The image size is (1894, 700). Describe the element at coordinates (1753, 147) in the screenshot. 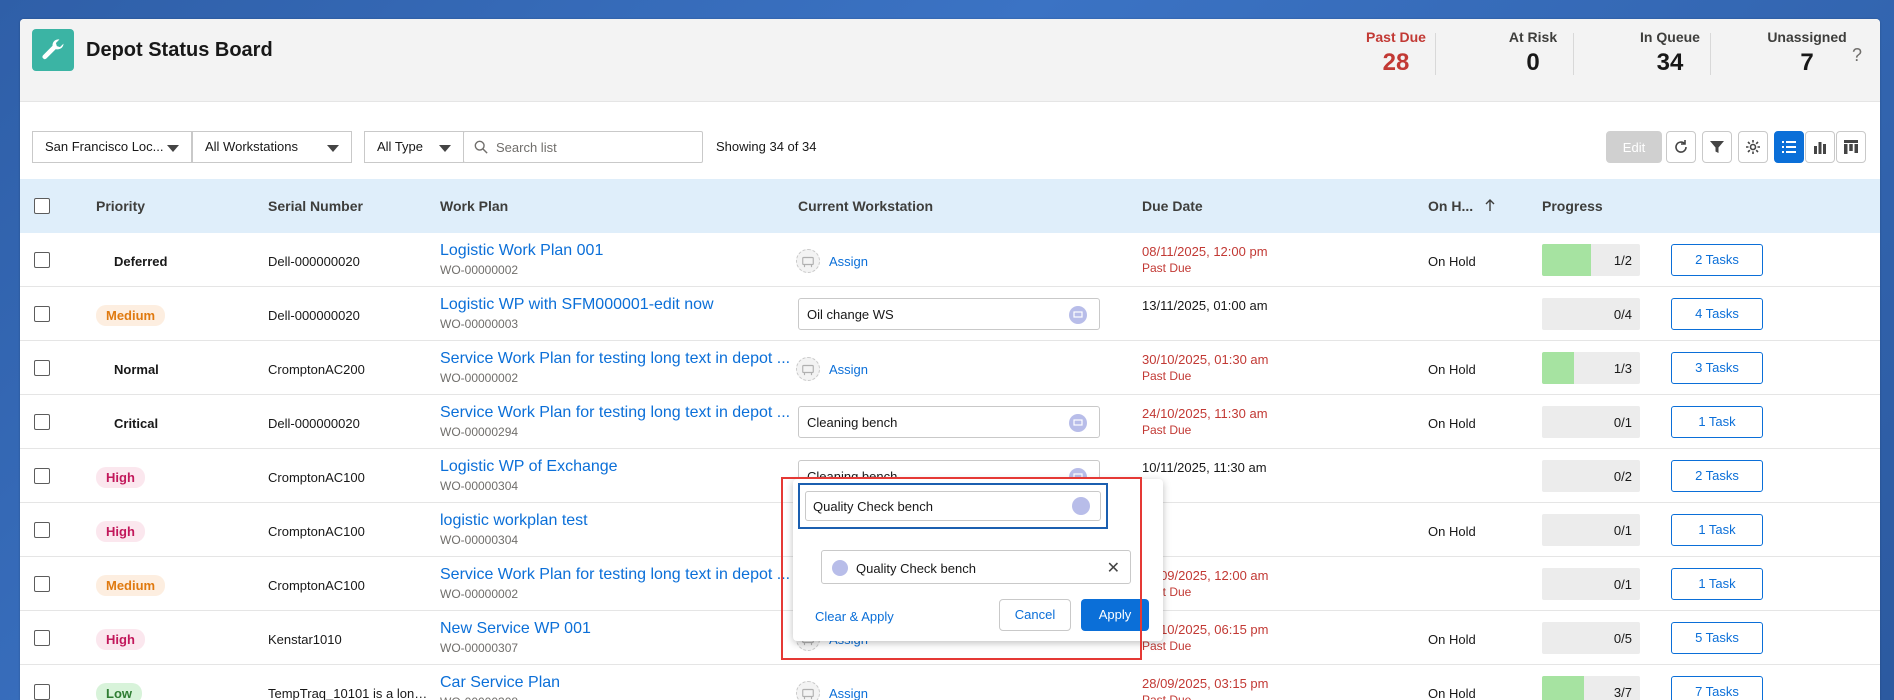

I see `settings-button` at that location.